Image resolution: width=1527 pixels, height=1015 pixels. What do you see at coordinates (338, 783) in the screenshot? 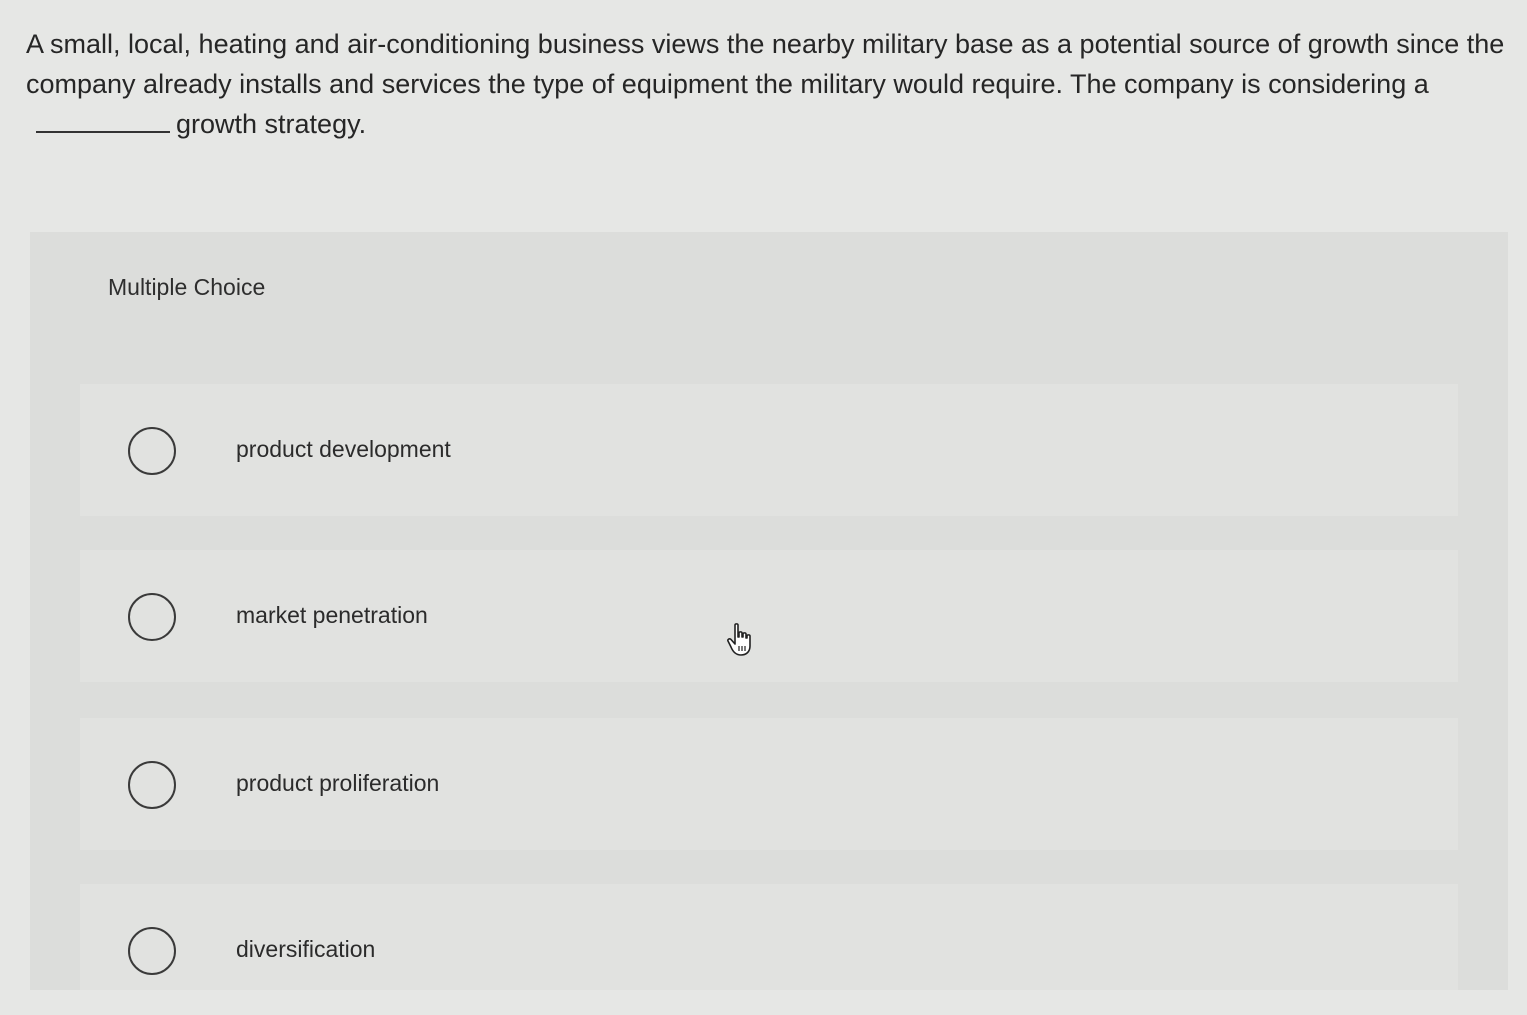
I see `option-label: product proliferation` at bounding box center [338, 783].